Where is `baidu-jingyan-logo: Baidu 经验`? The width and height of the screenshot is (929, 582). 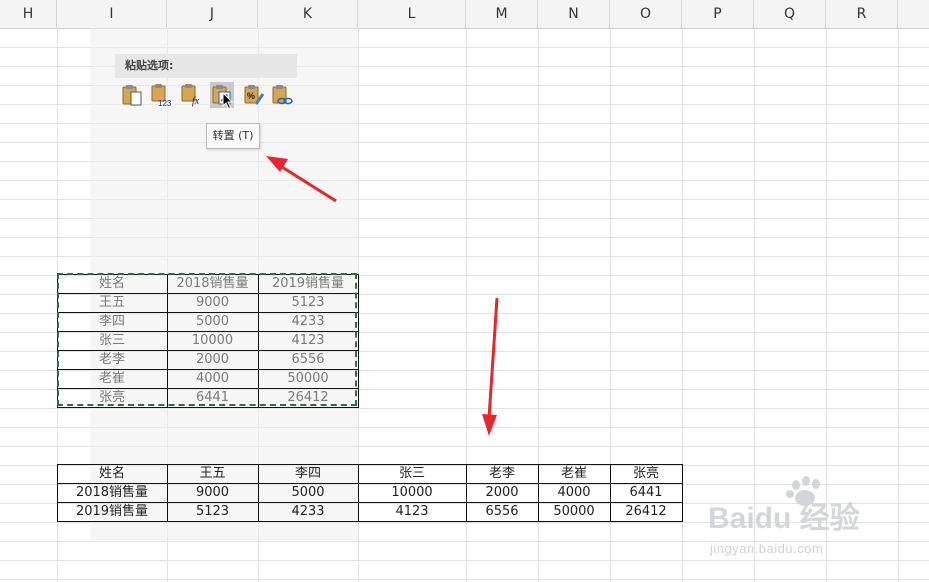
baidu-jingyan-logo: Baidu 经验 is located at coordinates (784, 505).